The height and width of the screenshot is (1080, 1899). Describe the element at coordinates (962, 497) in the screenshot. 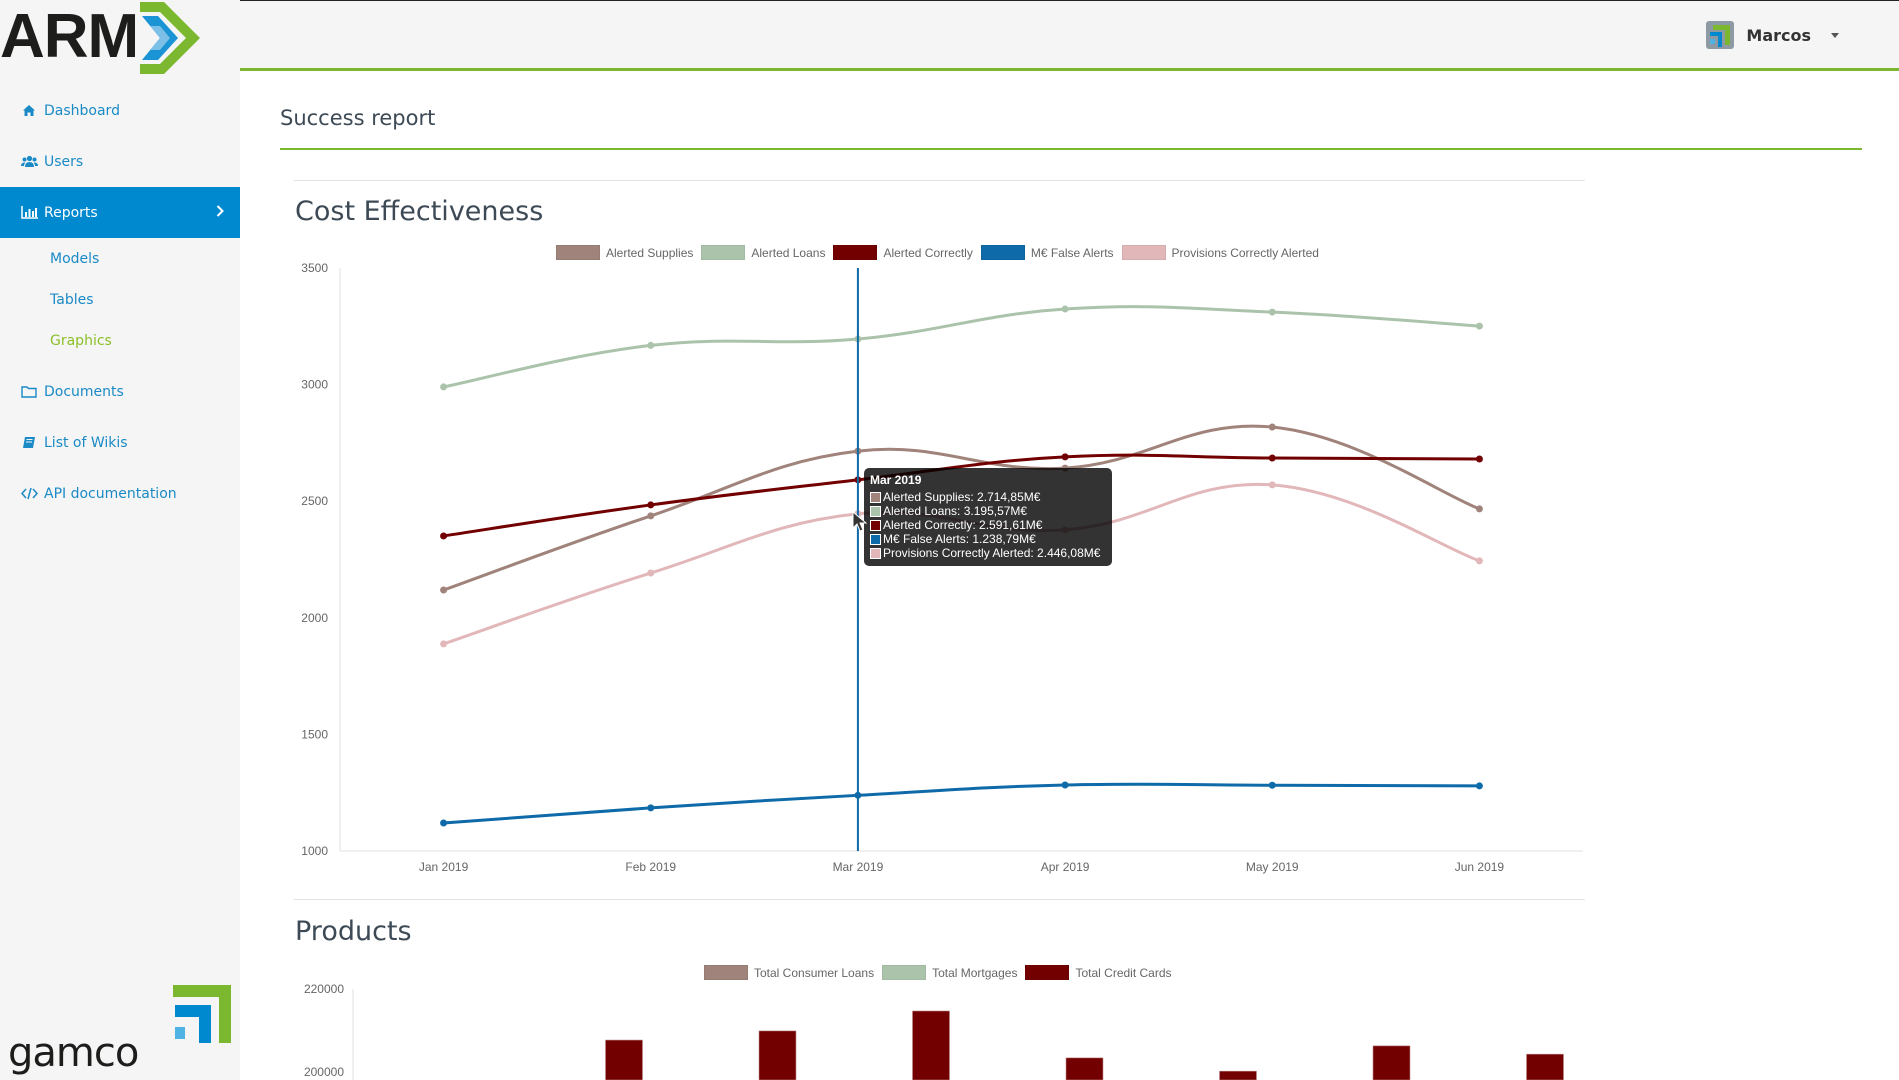

I see `tooltip-row-text: Alerted Supplies: 2.714,85M€` at that location.